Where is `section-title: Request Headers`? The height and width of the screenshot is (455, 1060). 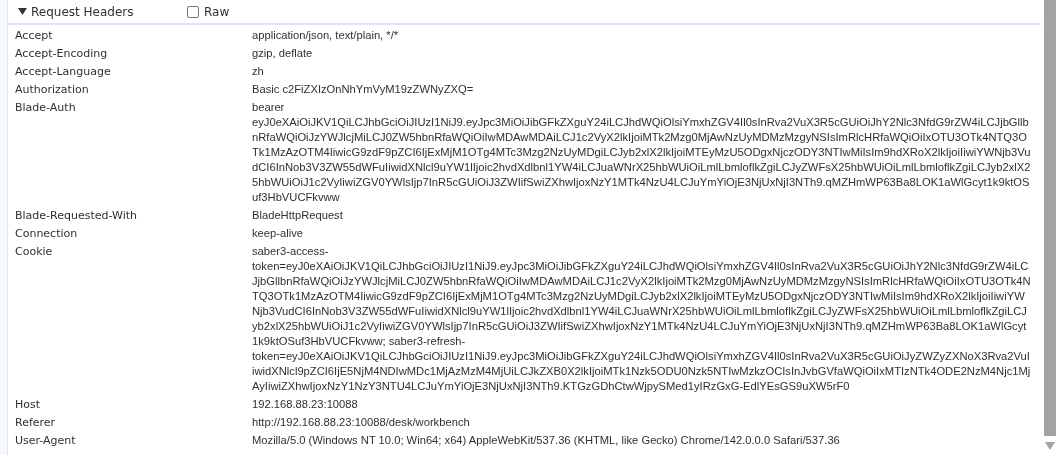
section-title: Request Headers is located at coordinates (83, 11).